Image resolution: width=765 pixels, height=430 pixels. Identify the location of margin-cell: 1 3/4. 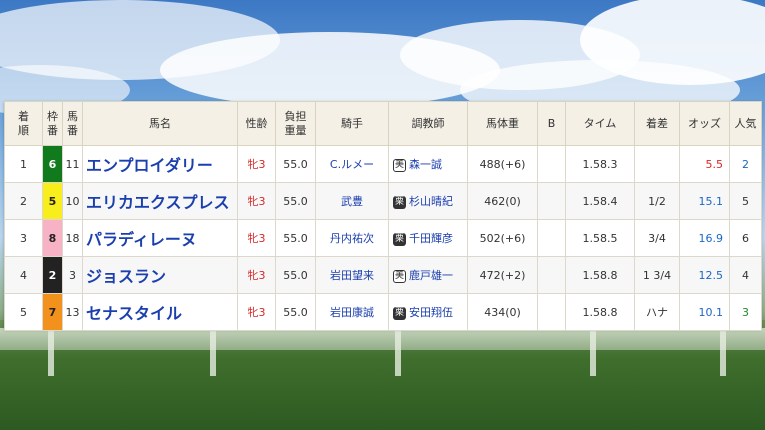
(657, 275).